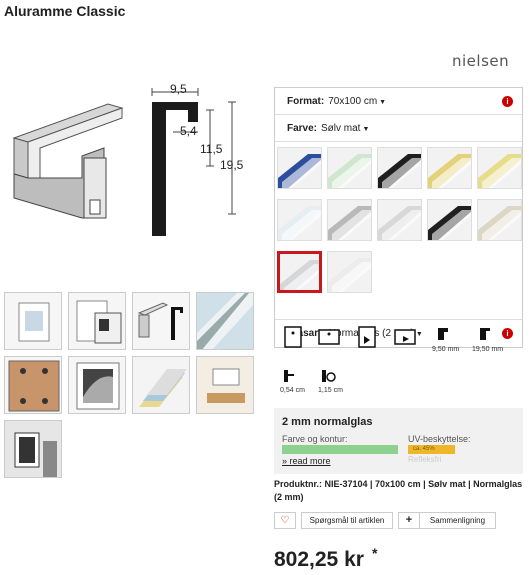  Describe the element at coordinates (188, 131) in the screenshot. I see `dim-lip: 5,4` at that location.